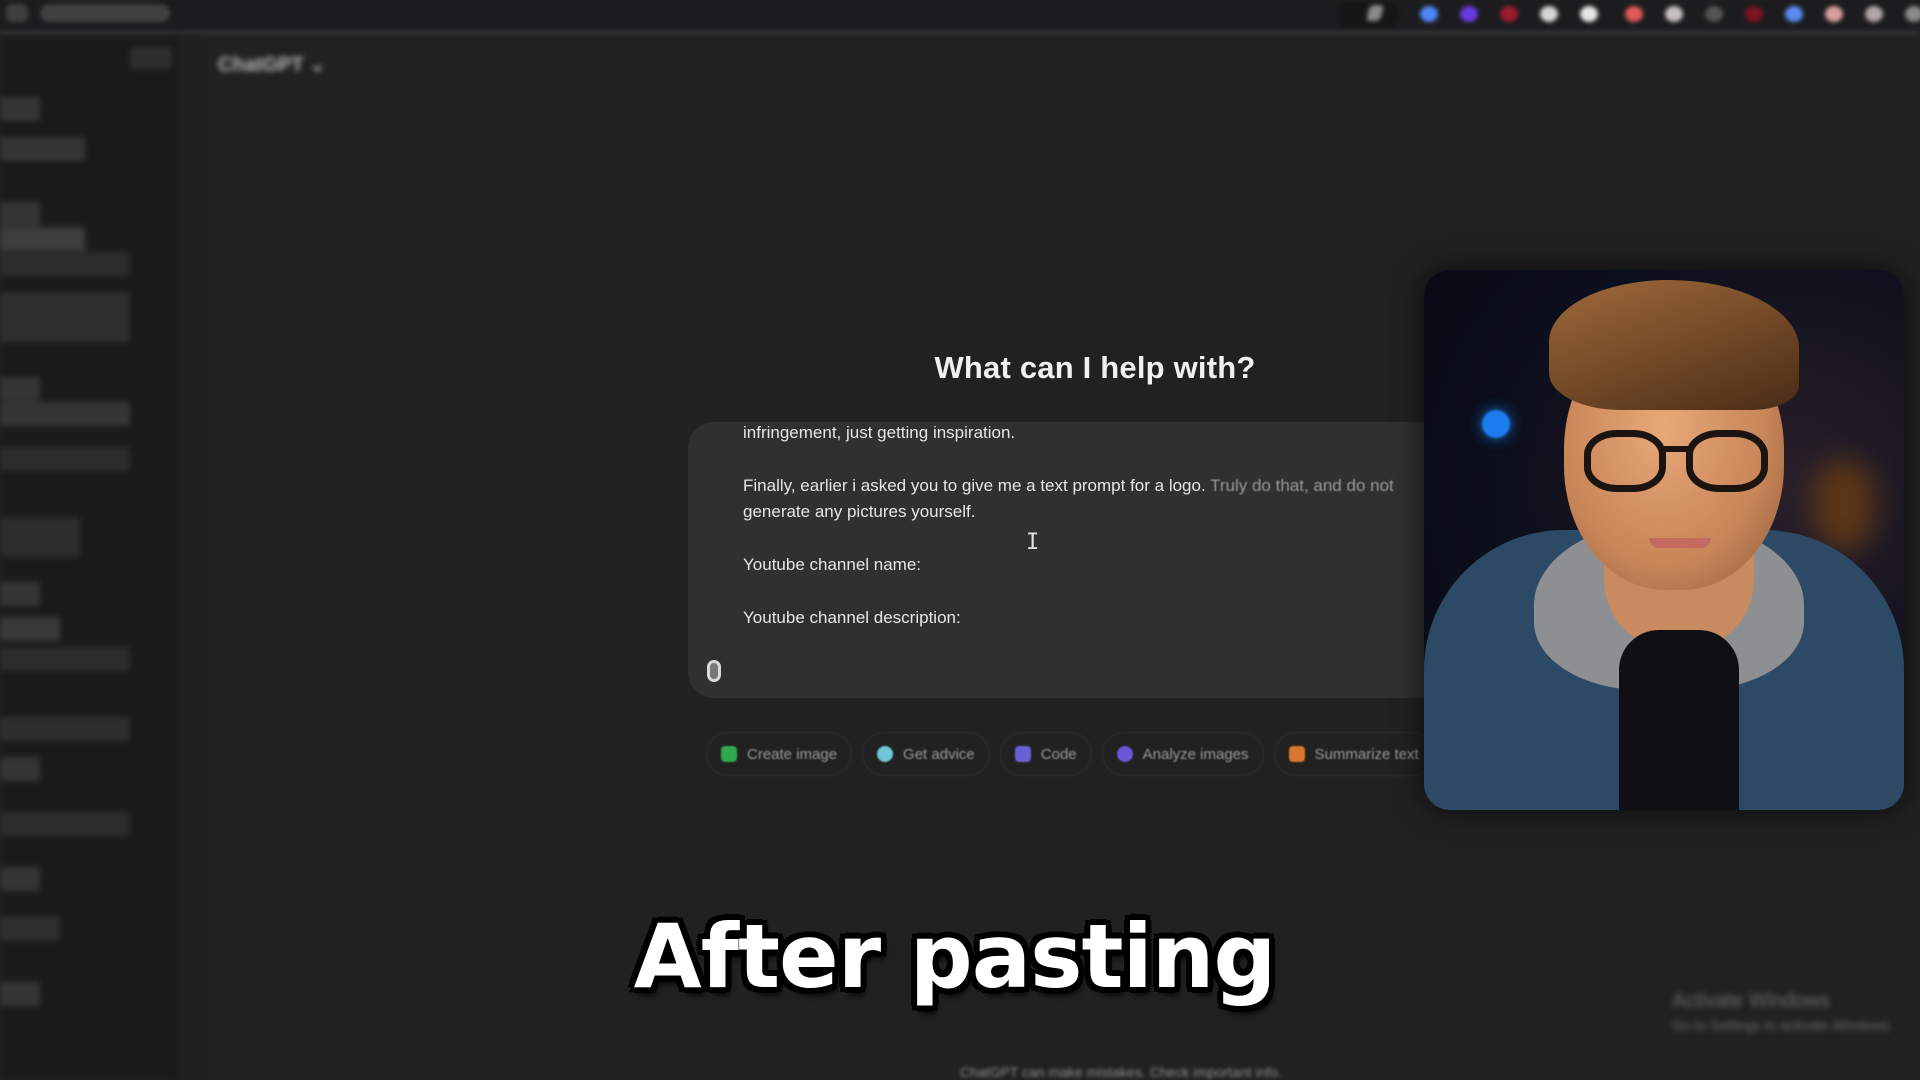  Describe the element at coordinates (1634, 14) in the screenshot. I see `red-pink-extension-icon` at that location.